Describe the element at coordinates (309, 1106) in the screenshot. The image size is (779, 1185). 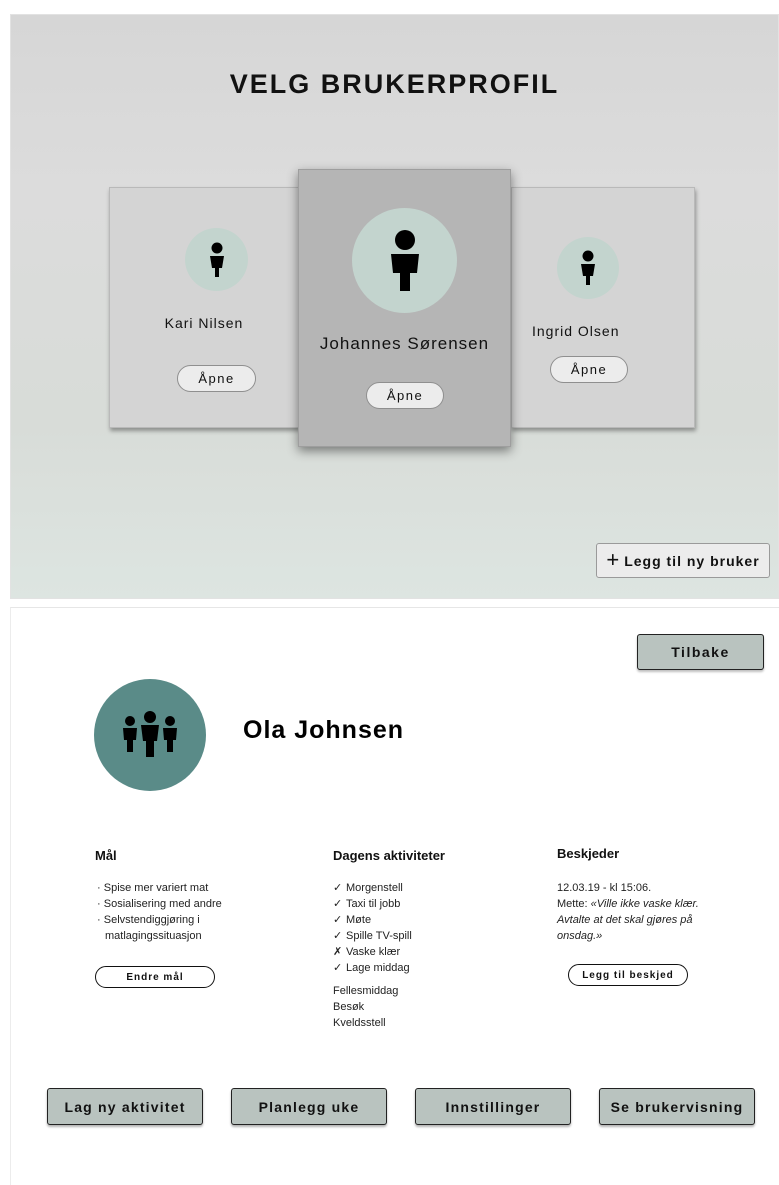
I see `plan-week-button: Planlegg uke` at that location.